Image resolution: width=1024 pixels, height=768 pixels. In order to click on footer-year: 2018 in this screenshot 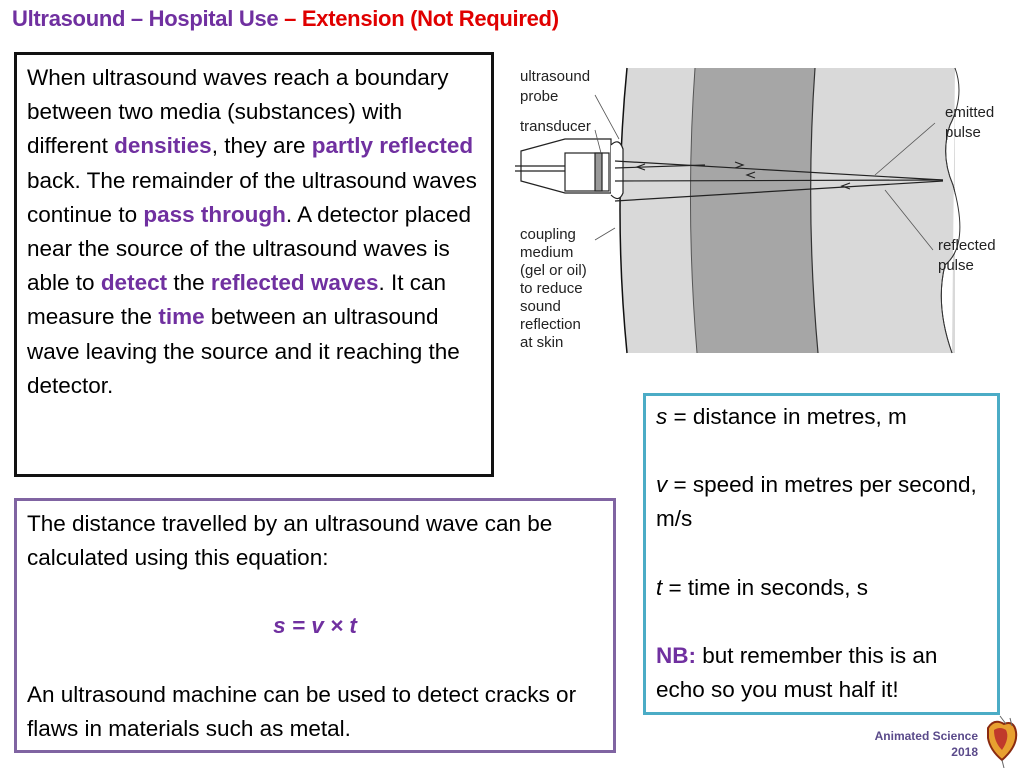, I will do `click(964, 752)`.